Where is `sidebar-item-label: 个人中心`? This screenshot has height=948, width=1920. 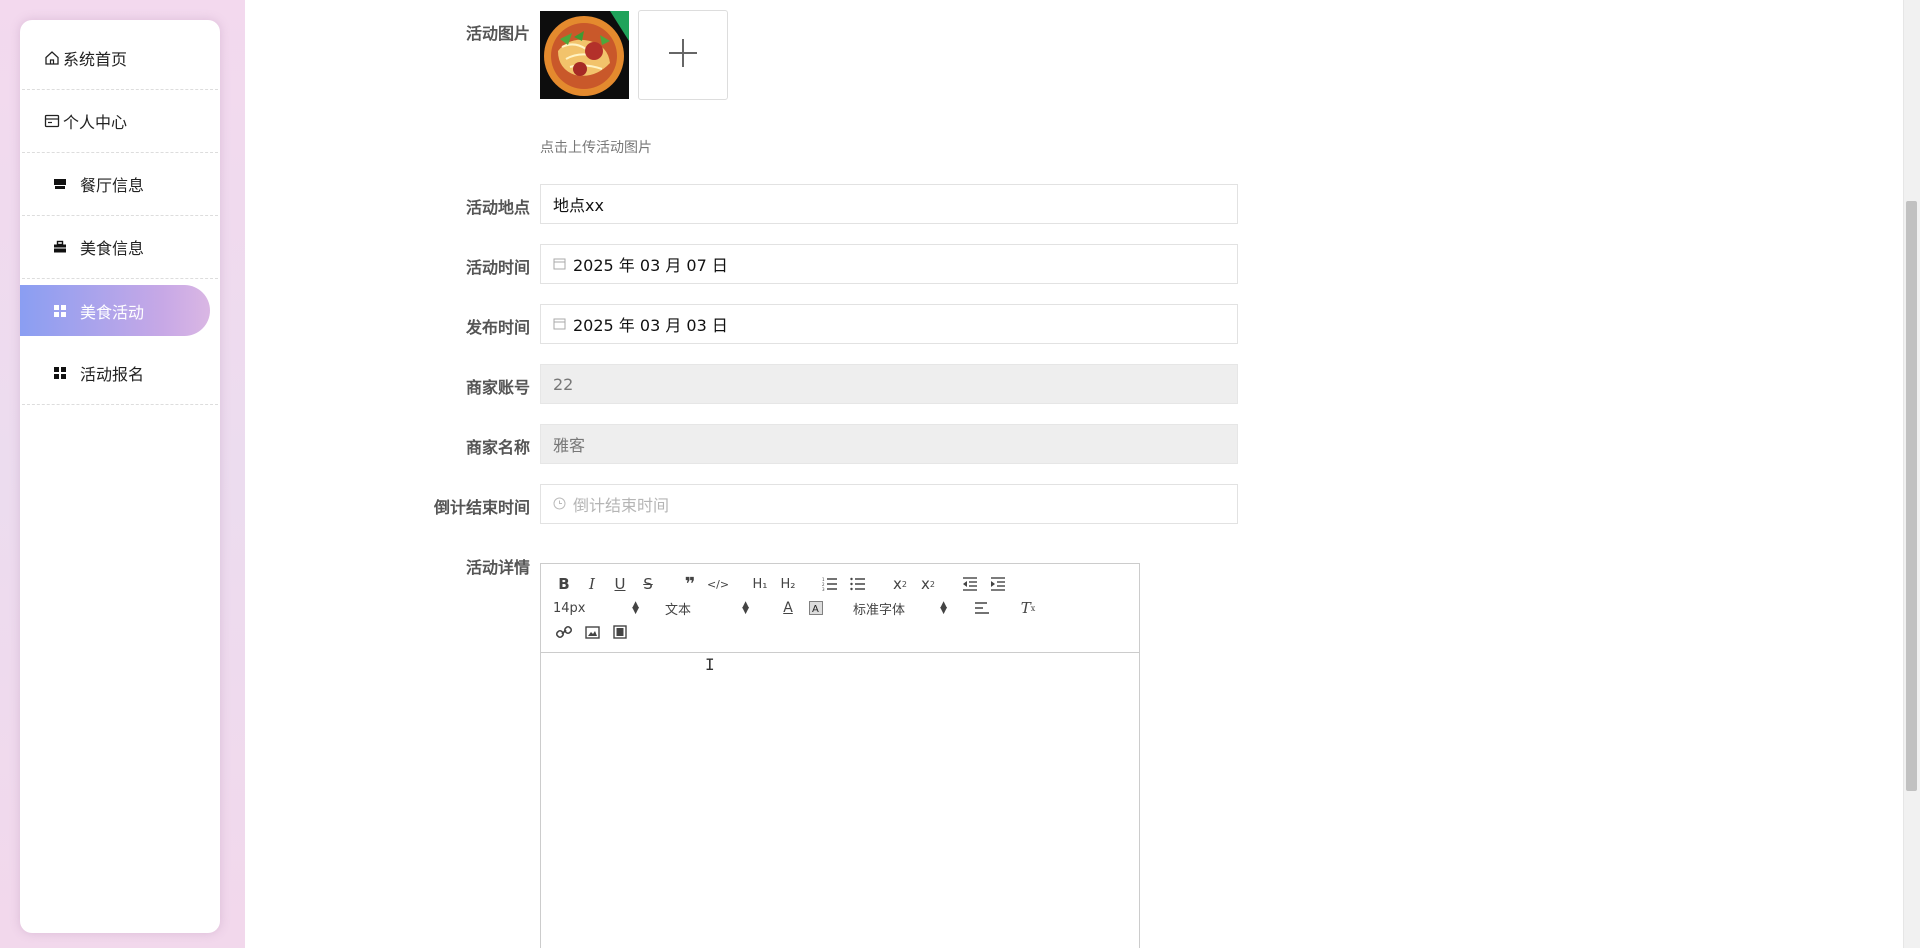
sidebar-item-label: 个人中心 is located at coordinates (95, 122).